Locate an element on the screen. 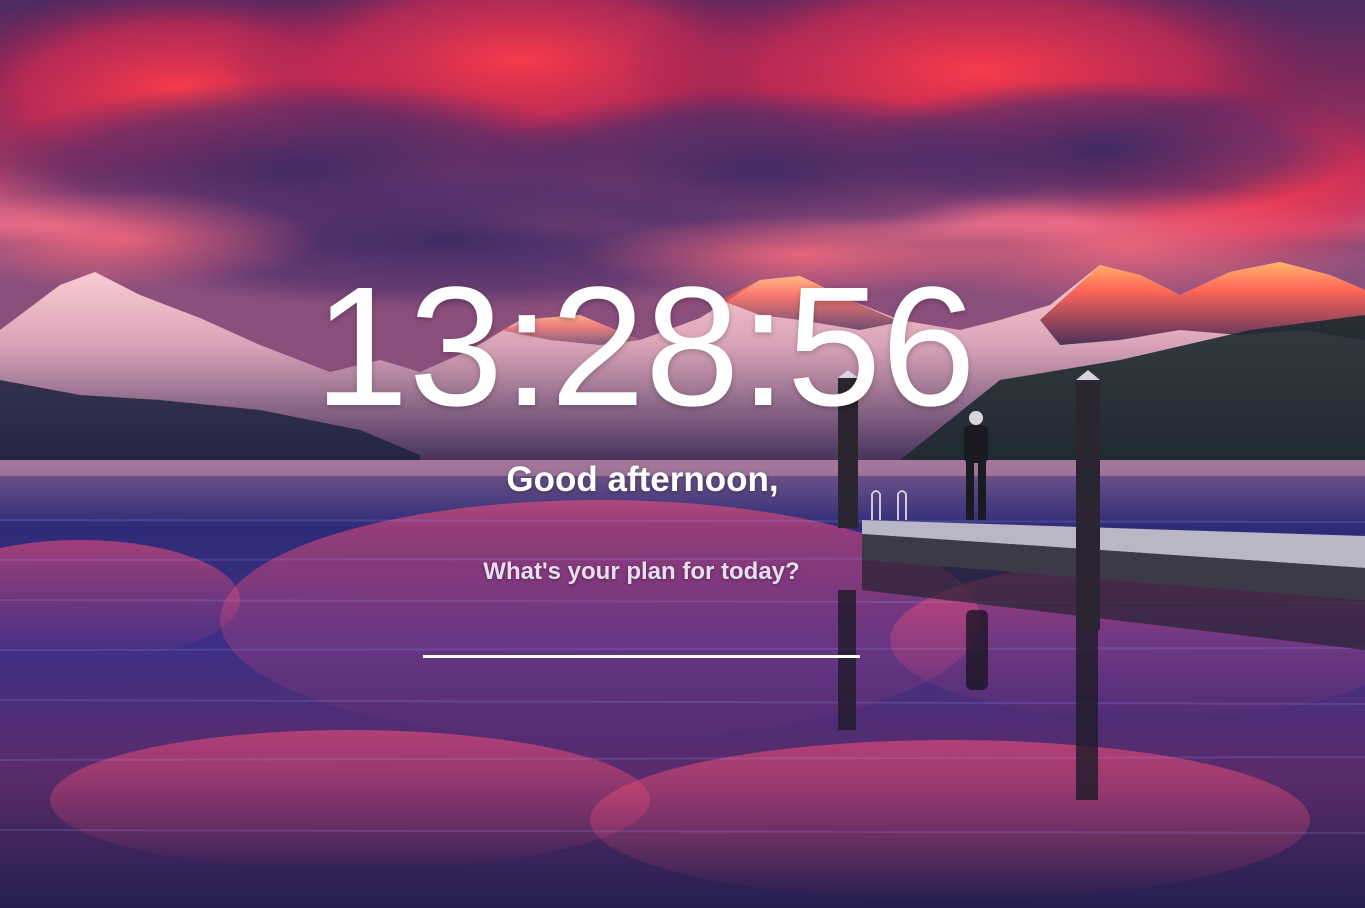  greeting-text: Good afternoon, is located at coordinates (642, 479).